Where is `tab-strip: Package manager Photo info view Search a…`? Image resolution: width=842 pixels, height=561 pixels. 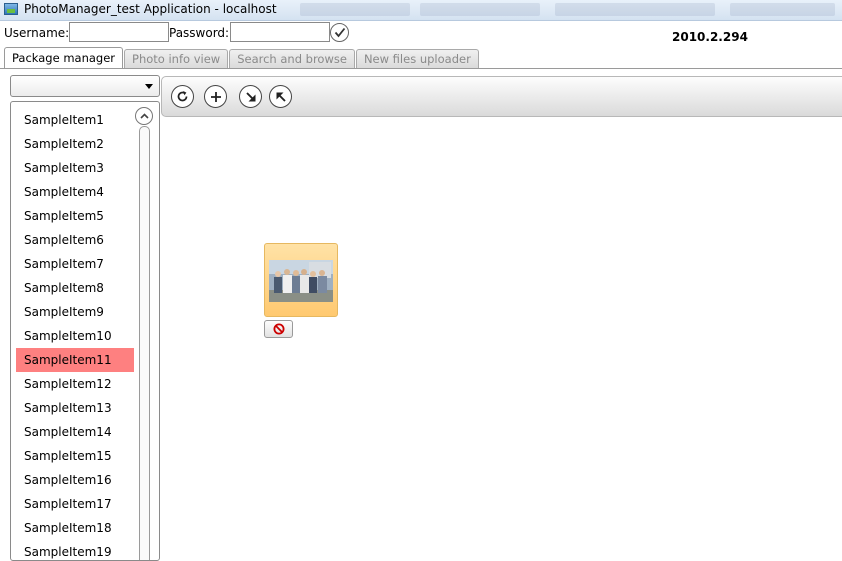
tab-strip: Package manager Photo info view Search a… is located at coordinates (242, 58).